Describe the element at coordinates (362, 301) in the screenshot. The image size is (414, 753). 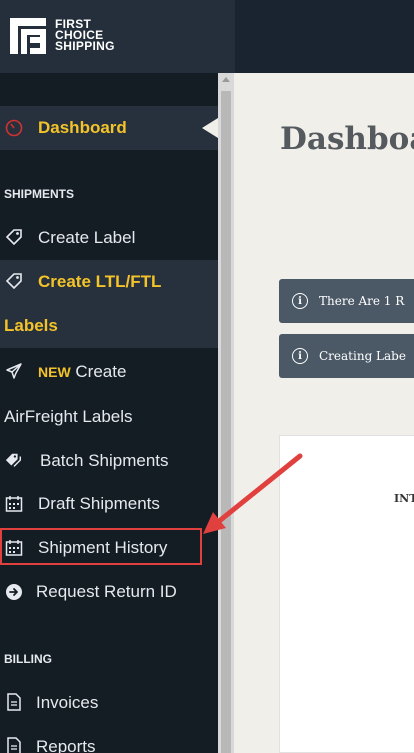
I see `alert-text: There Are 1 R` at that location.